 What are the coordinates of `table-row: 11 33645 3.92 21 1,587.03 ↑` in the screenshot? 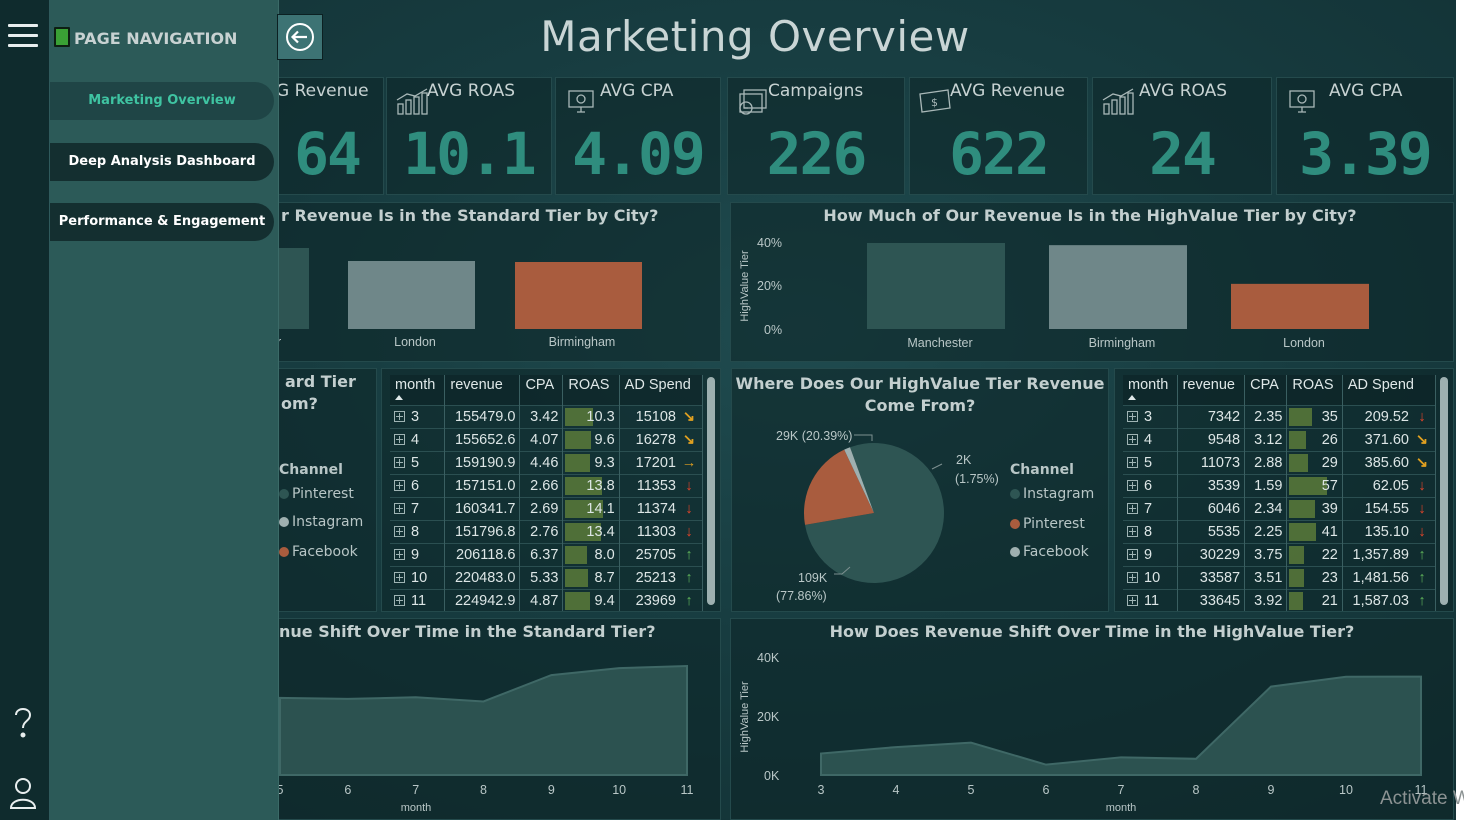 It's located at (1280, 600).